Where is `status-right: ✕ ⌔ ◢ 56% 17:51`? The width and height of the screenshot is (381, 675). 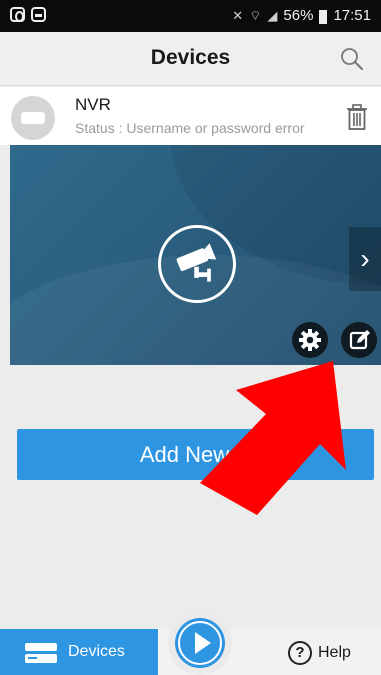 status-right: ✕ ⌔ ◢ 56% 17:51 is located at coordinates (301, 15).